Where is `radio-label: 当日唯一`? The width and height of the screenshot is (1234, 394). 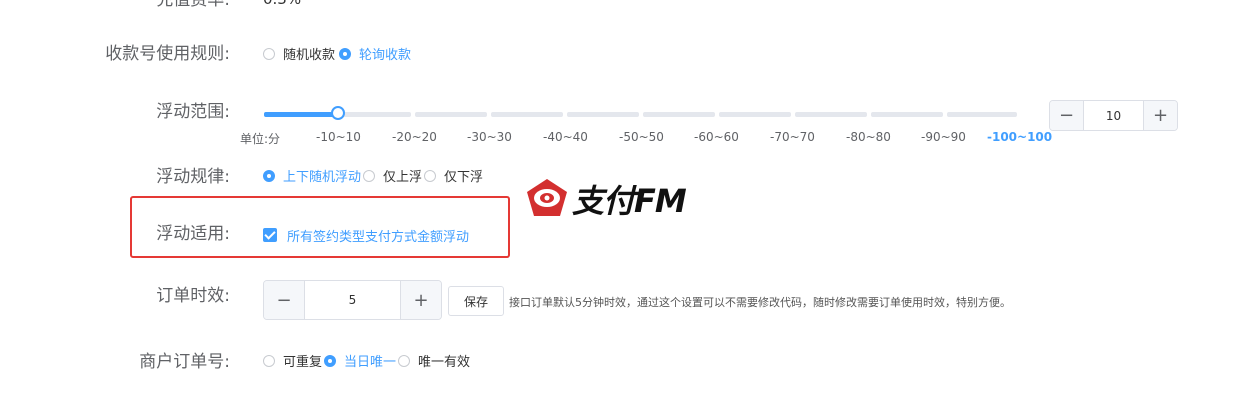 radio-label: 当日唯一 is located at coordinates (370, 362).